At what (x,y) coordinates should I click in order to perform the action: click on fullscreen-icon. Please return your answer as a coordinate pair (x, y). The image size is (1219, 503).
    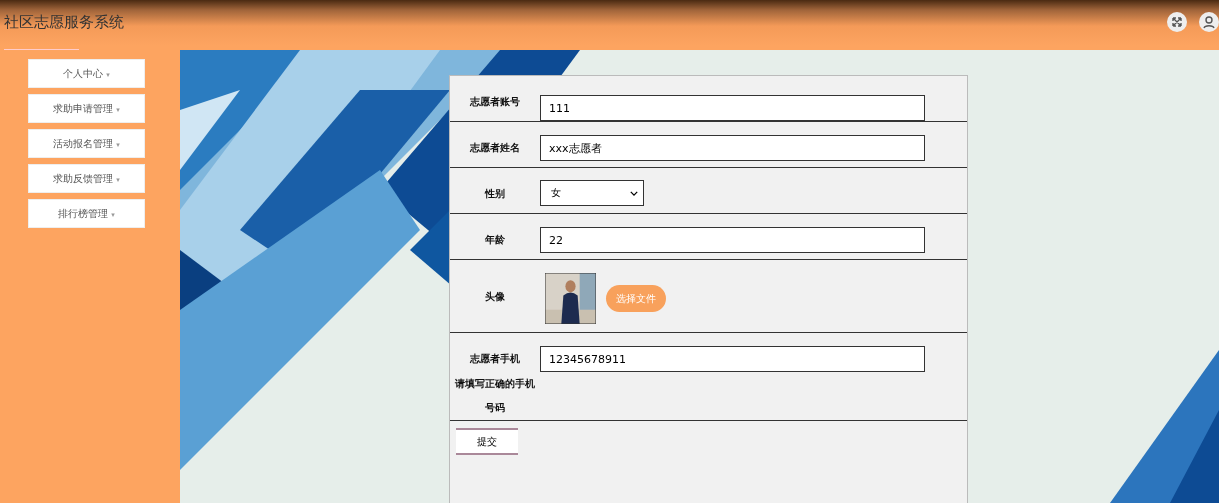
    Looking at the image, I should click on (1177, 22).